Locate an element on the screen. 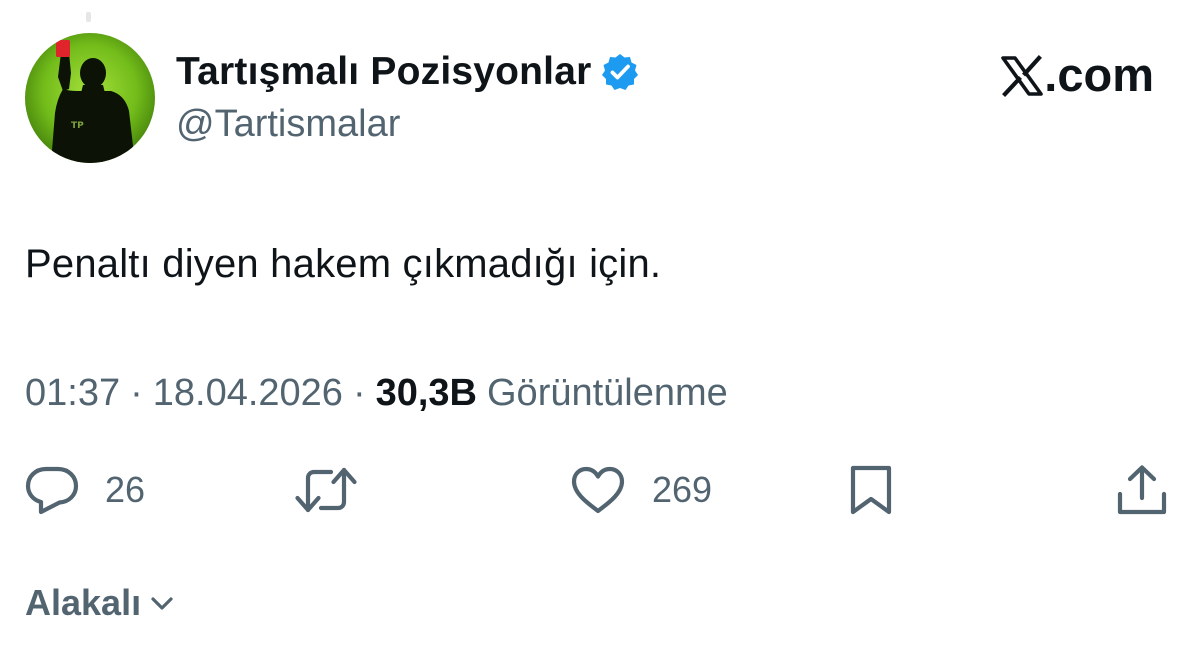 This screenshot has height=656, width=1200. bookmark-button is located at coordinates (871, 490).